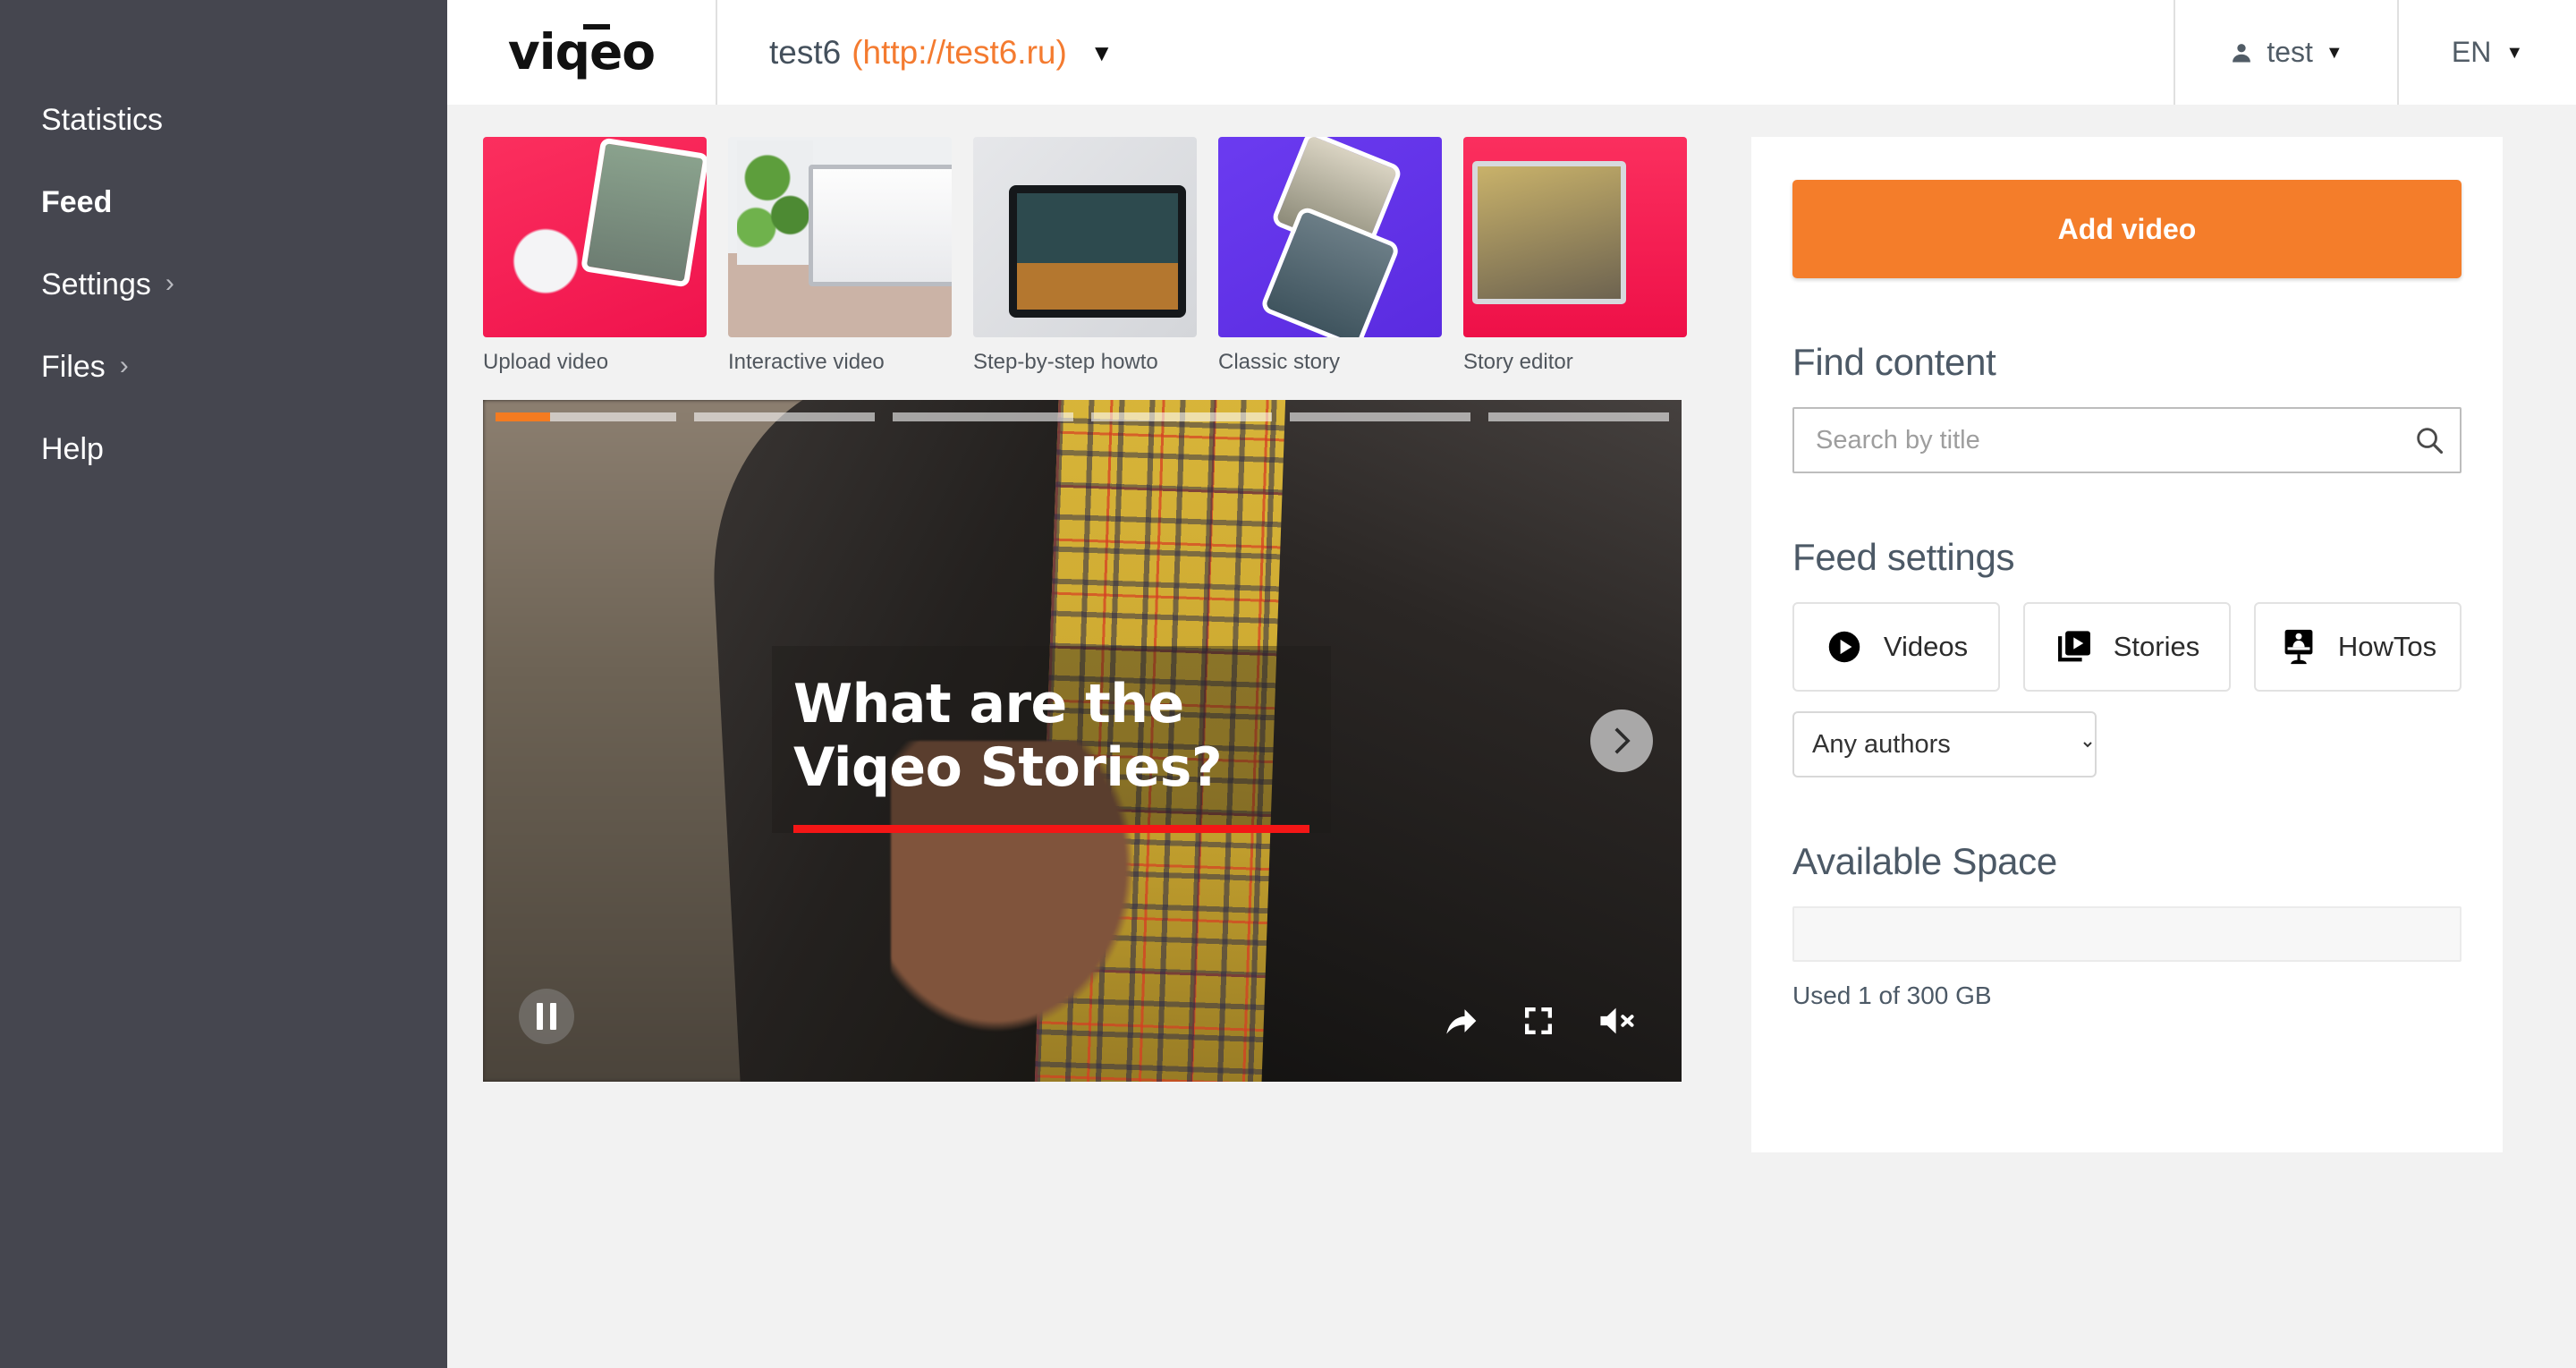 This screenshot has height=1368, width=2576. I want to click on site-selector: test6 (http://test6.ru) ▼, so click(1445, 52).